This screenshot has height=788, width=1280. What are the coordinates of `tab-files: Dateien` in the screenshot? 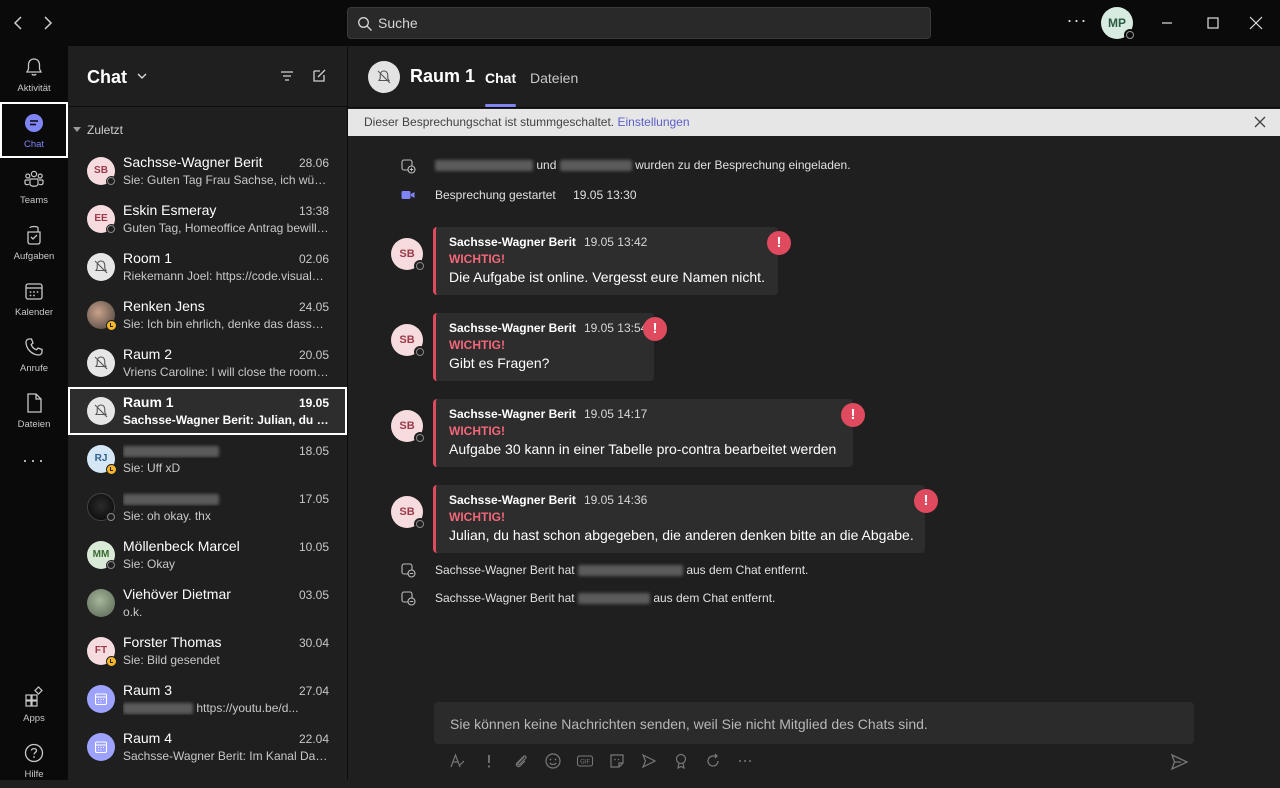 It's located at (554, 78).